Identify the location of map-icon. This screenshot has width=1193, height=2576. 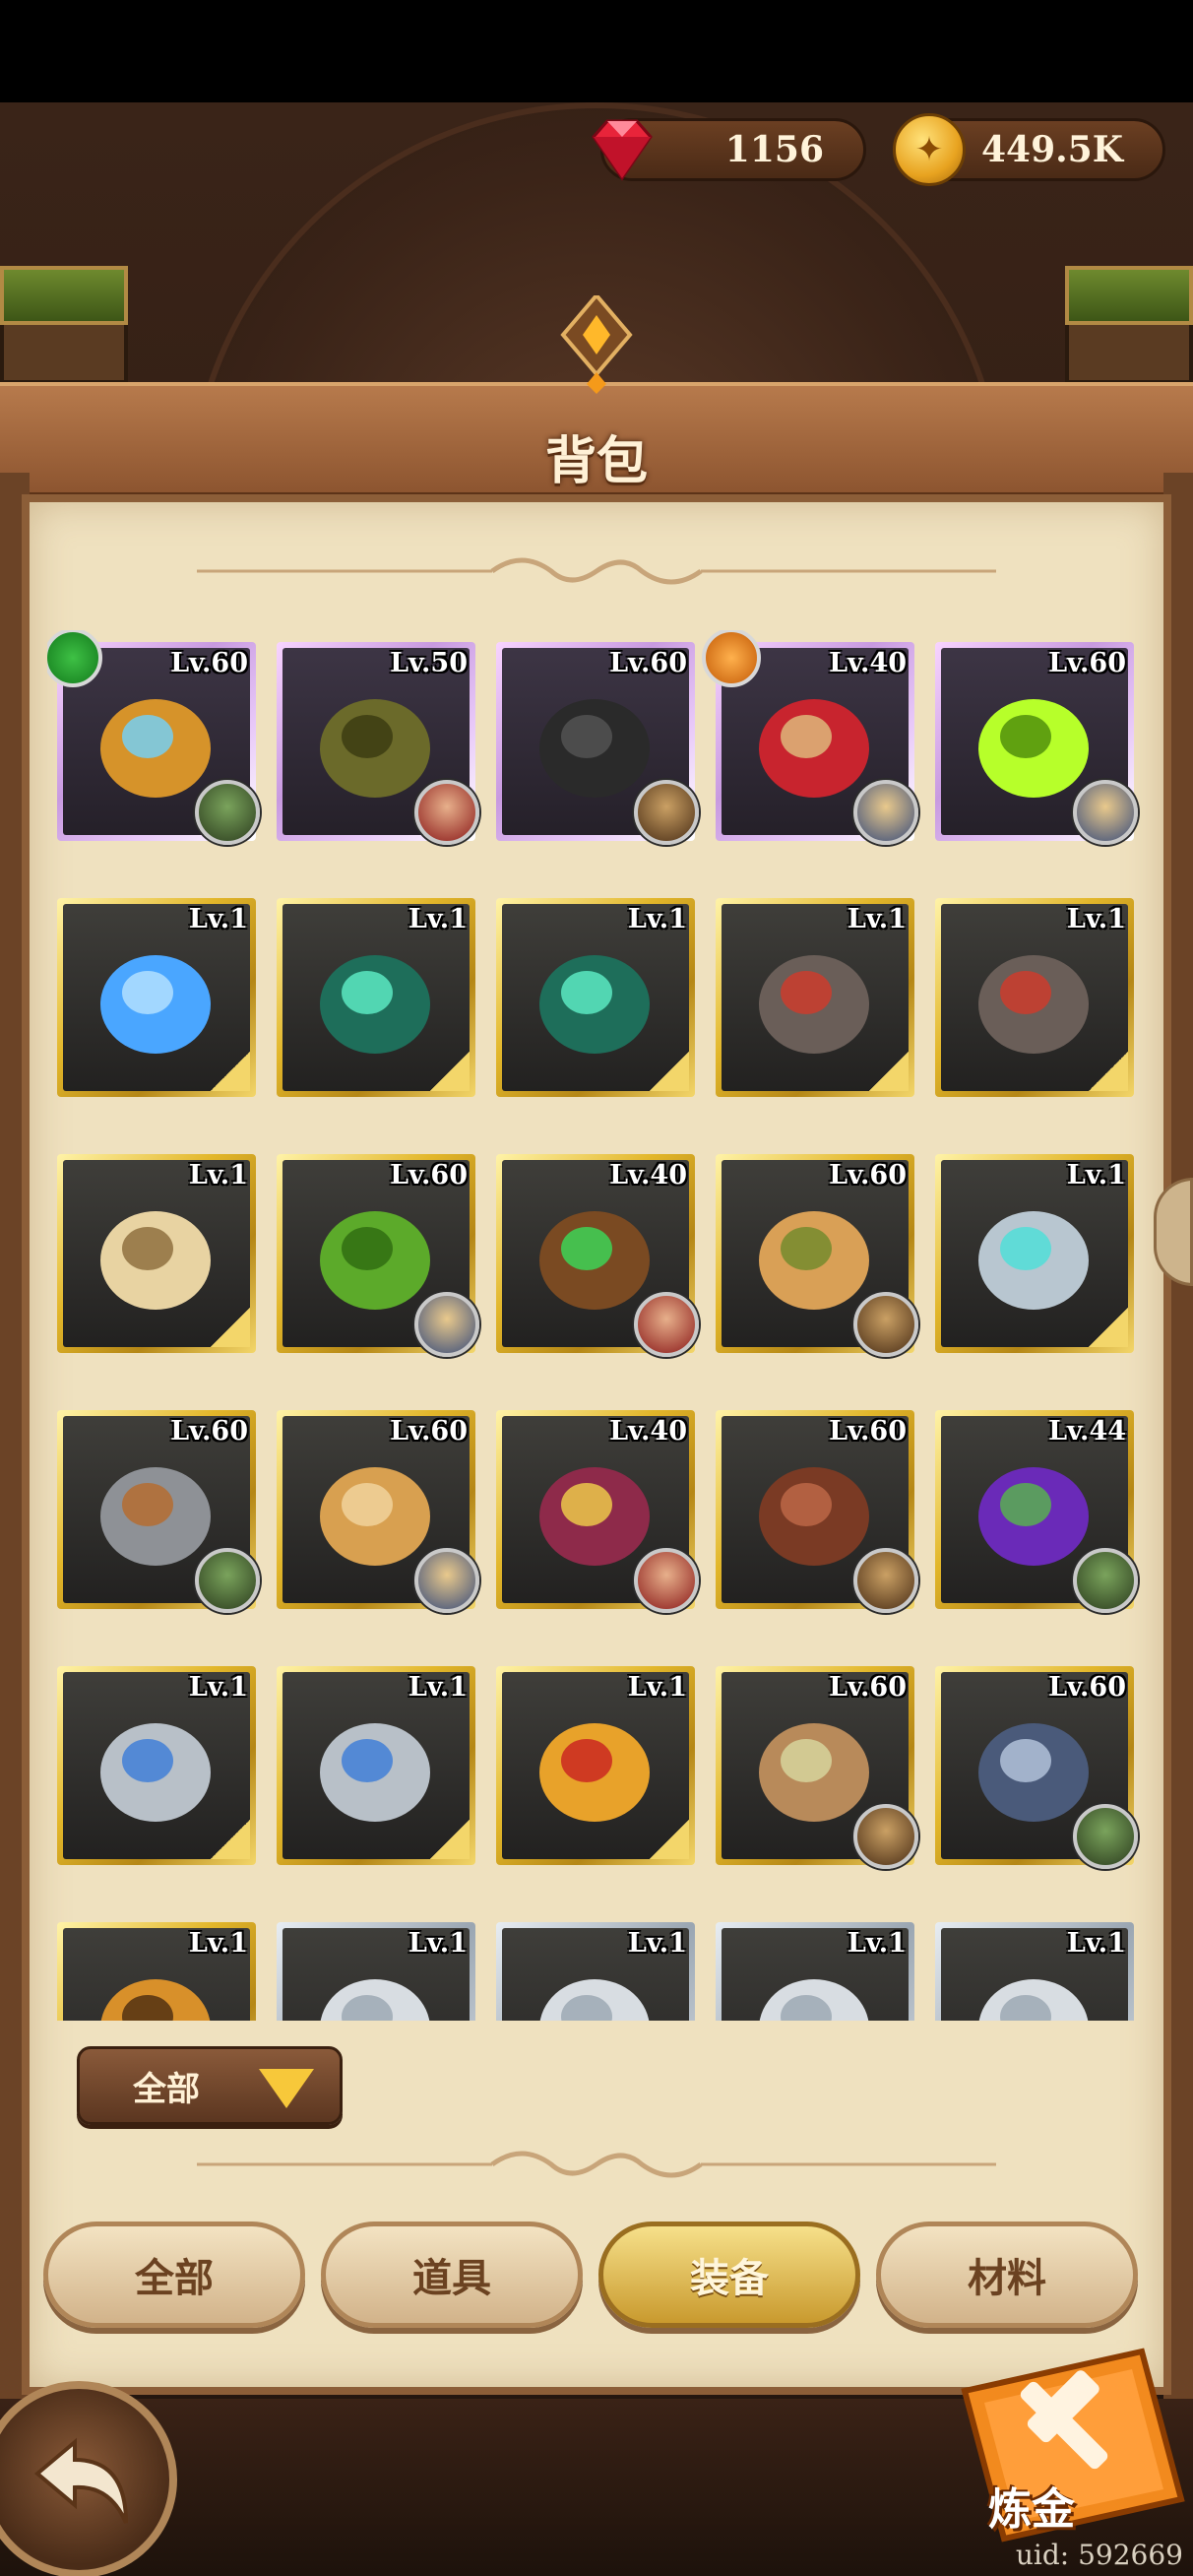
(155, 1260).